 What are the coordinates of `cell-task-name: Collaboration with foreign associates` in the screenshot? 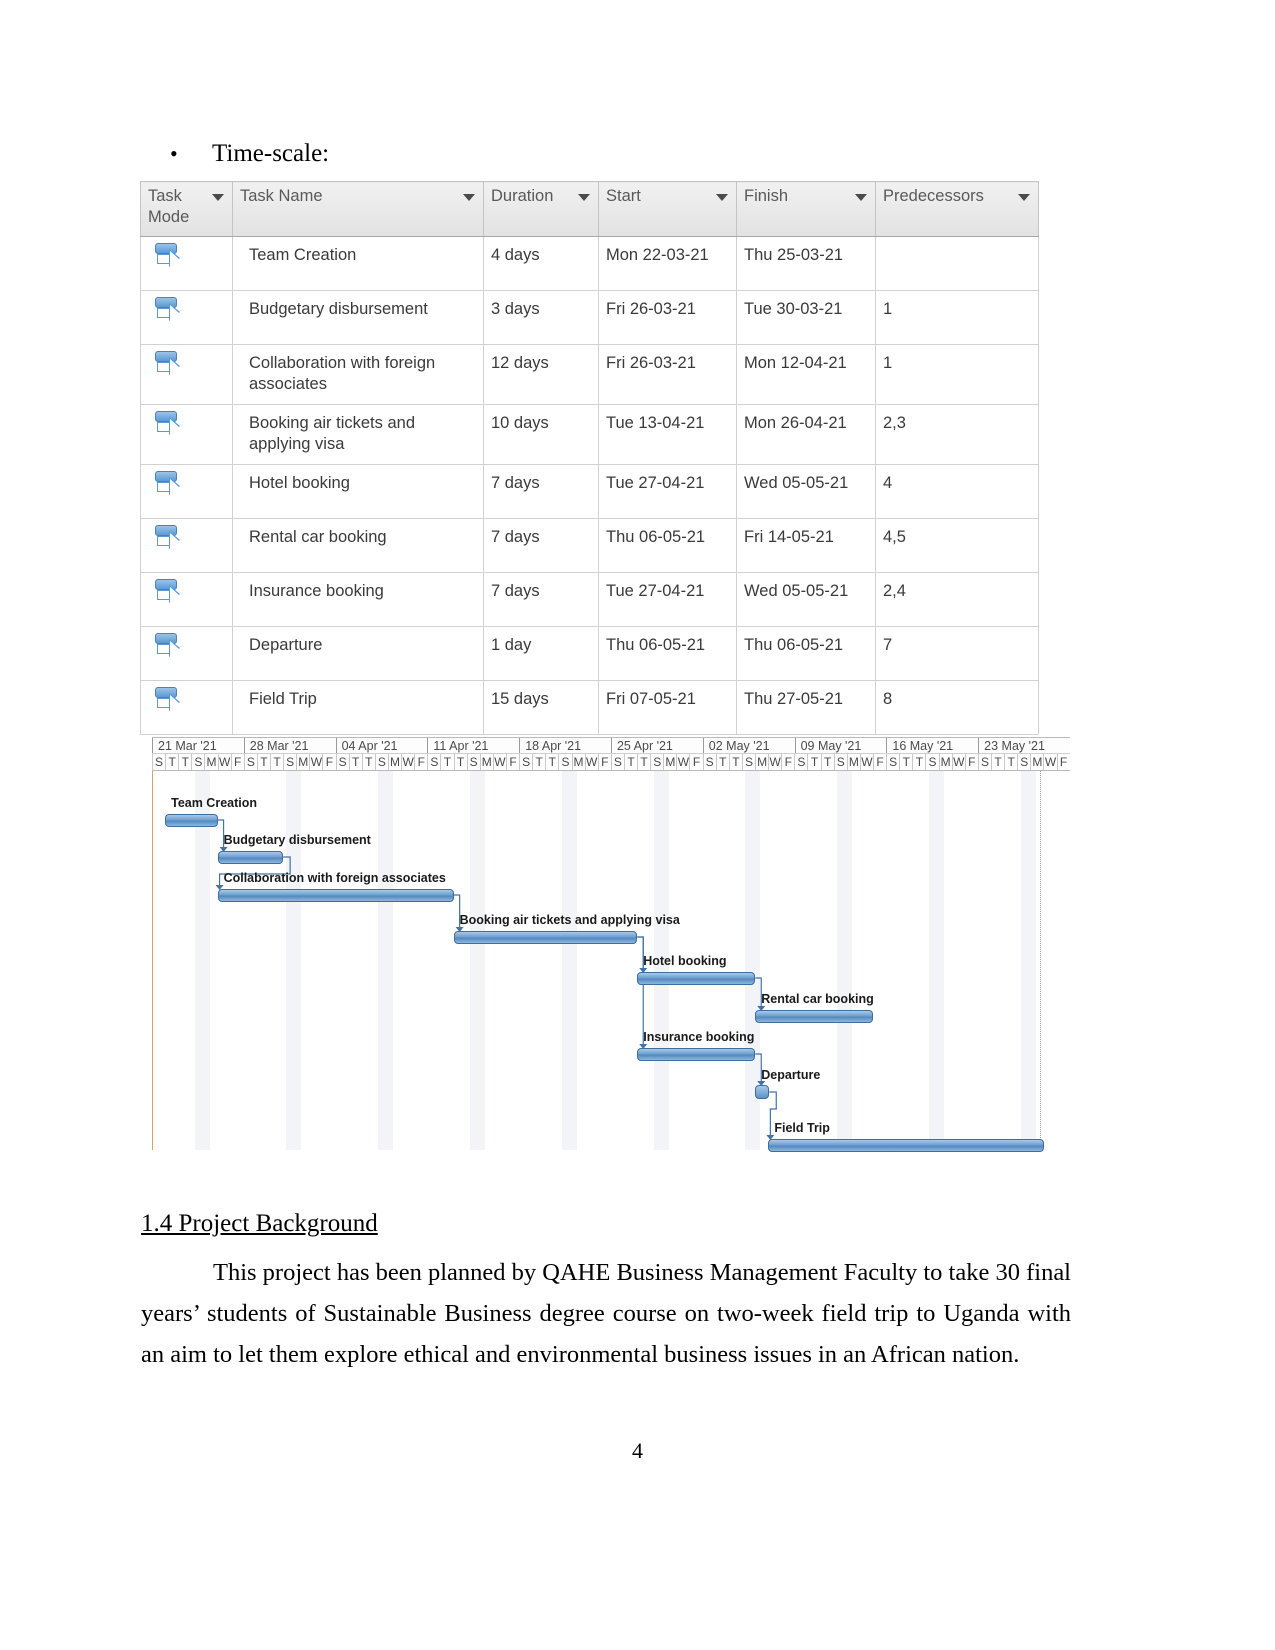 It's located at (358, 374).